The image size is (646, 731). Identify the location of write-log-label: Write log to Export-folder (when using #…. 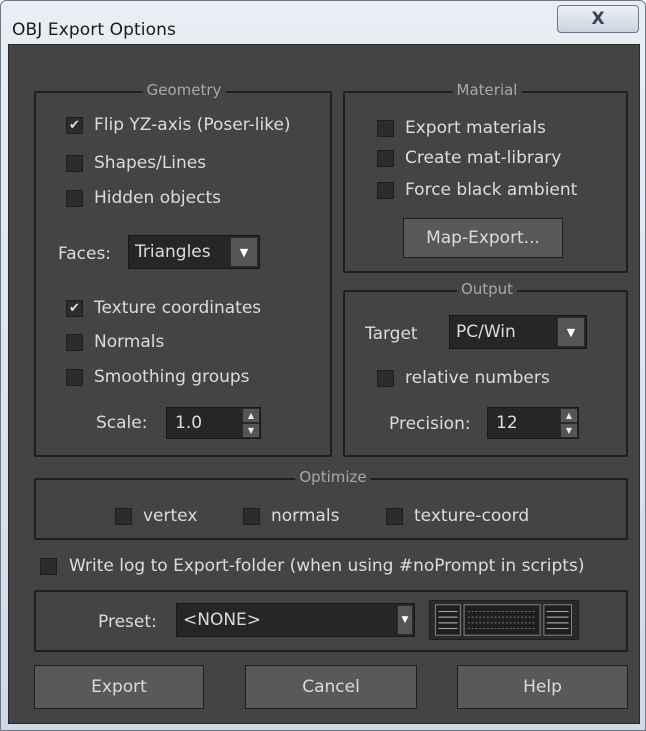
(327, 566).